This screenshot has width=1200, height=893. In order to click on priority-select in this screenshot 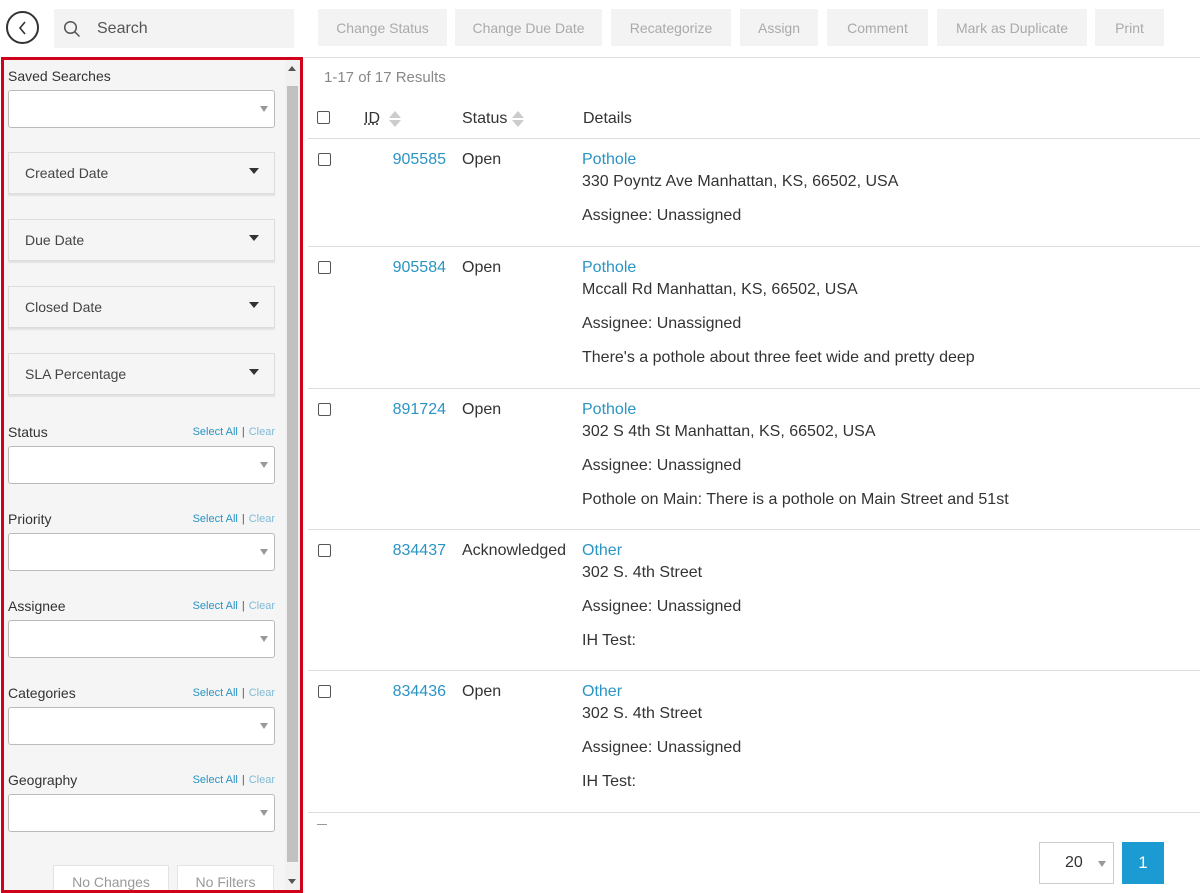, I will do `click(141, 552)`.